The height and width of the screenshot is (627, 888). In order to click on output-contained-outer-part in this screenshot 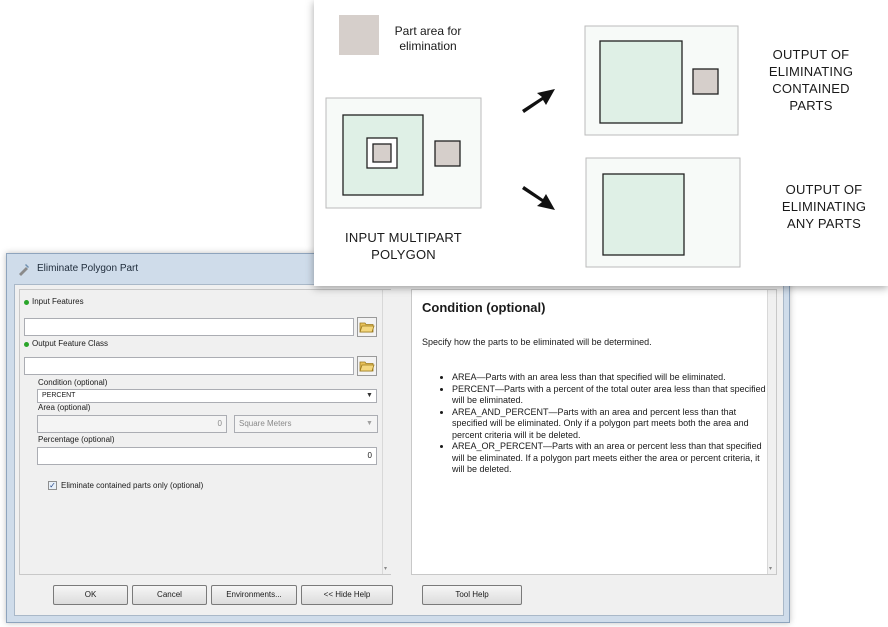, I will do `click(641, 82)`.